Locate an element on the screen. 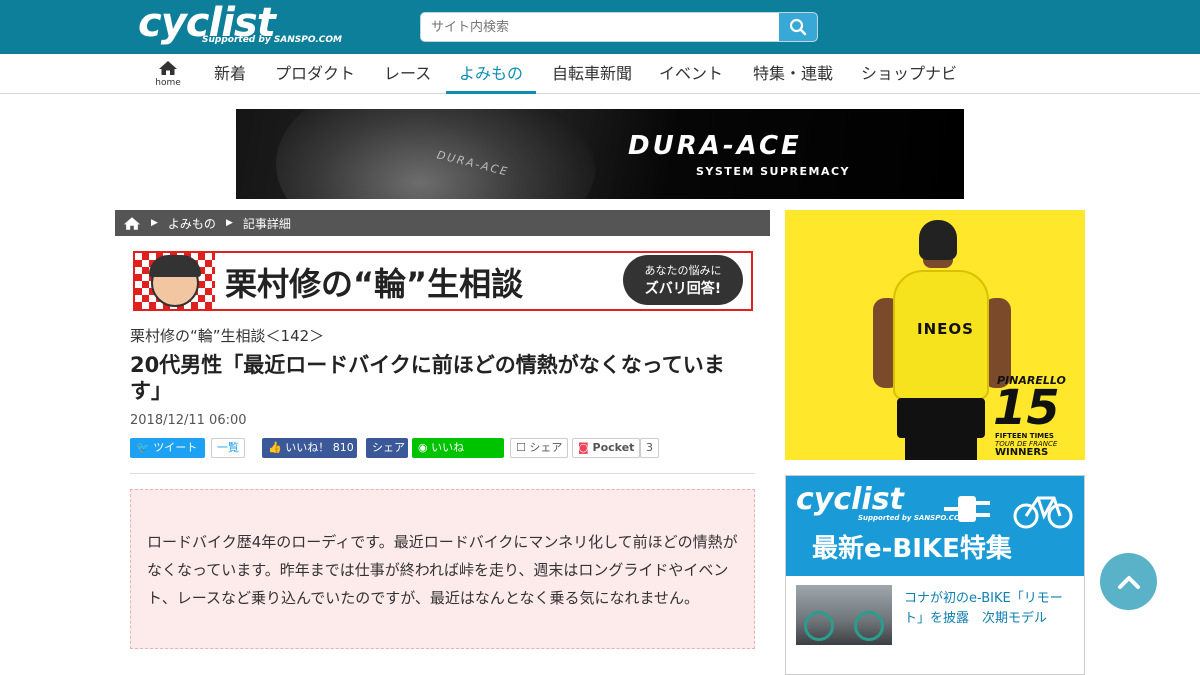 The height and width of the screenshot is (675, 1200). banner-ad: DURA-ACE DURA-ACE SYSTEM SUPREMACY is located at coordinates (600, 154).